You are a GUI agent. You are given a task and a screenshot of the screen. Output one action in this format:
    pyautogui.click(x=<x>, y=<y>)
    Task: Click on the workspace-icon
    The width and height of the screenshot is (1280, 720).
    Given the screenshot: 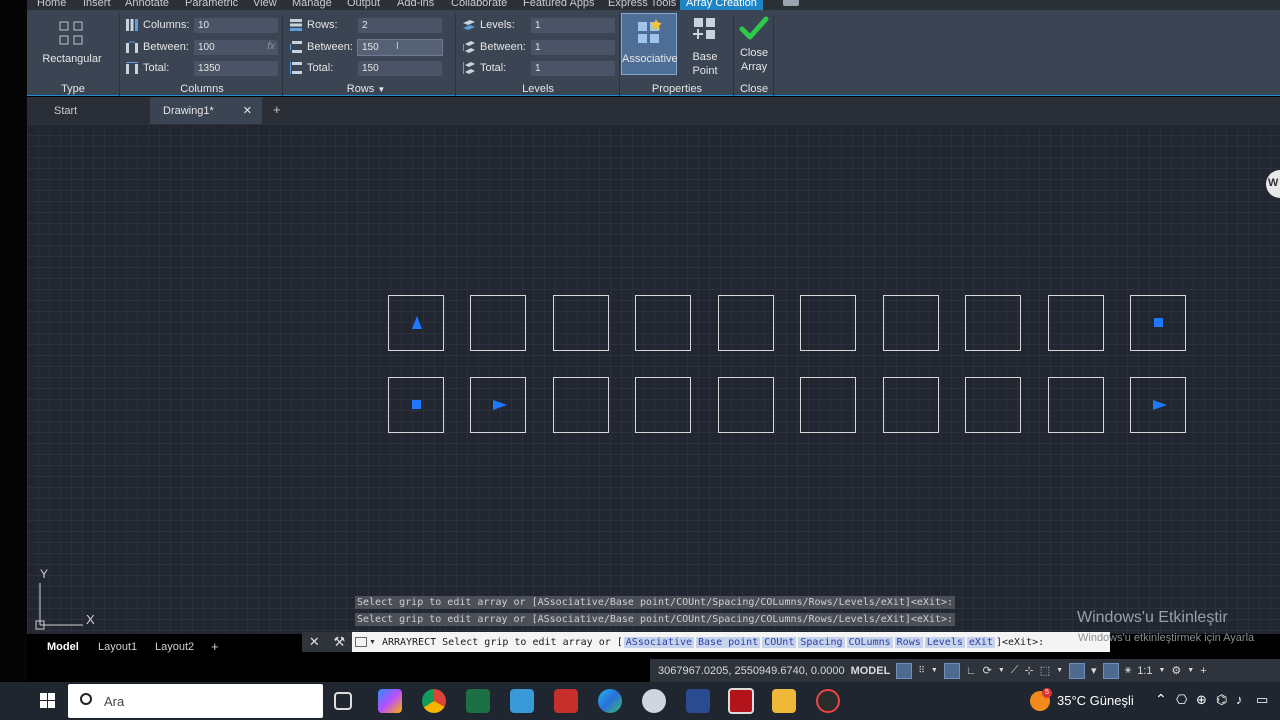 What is the action you would take?
    pyautogui.click(x=791, y=3)
    